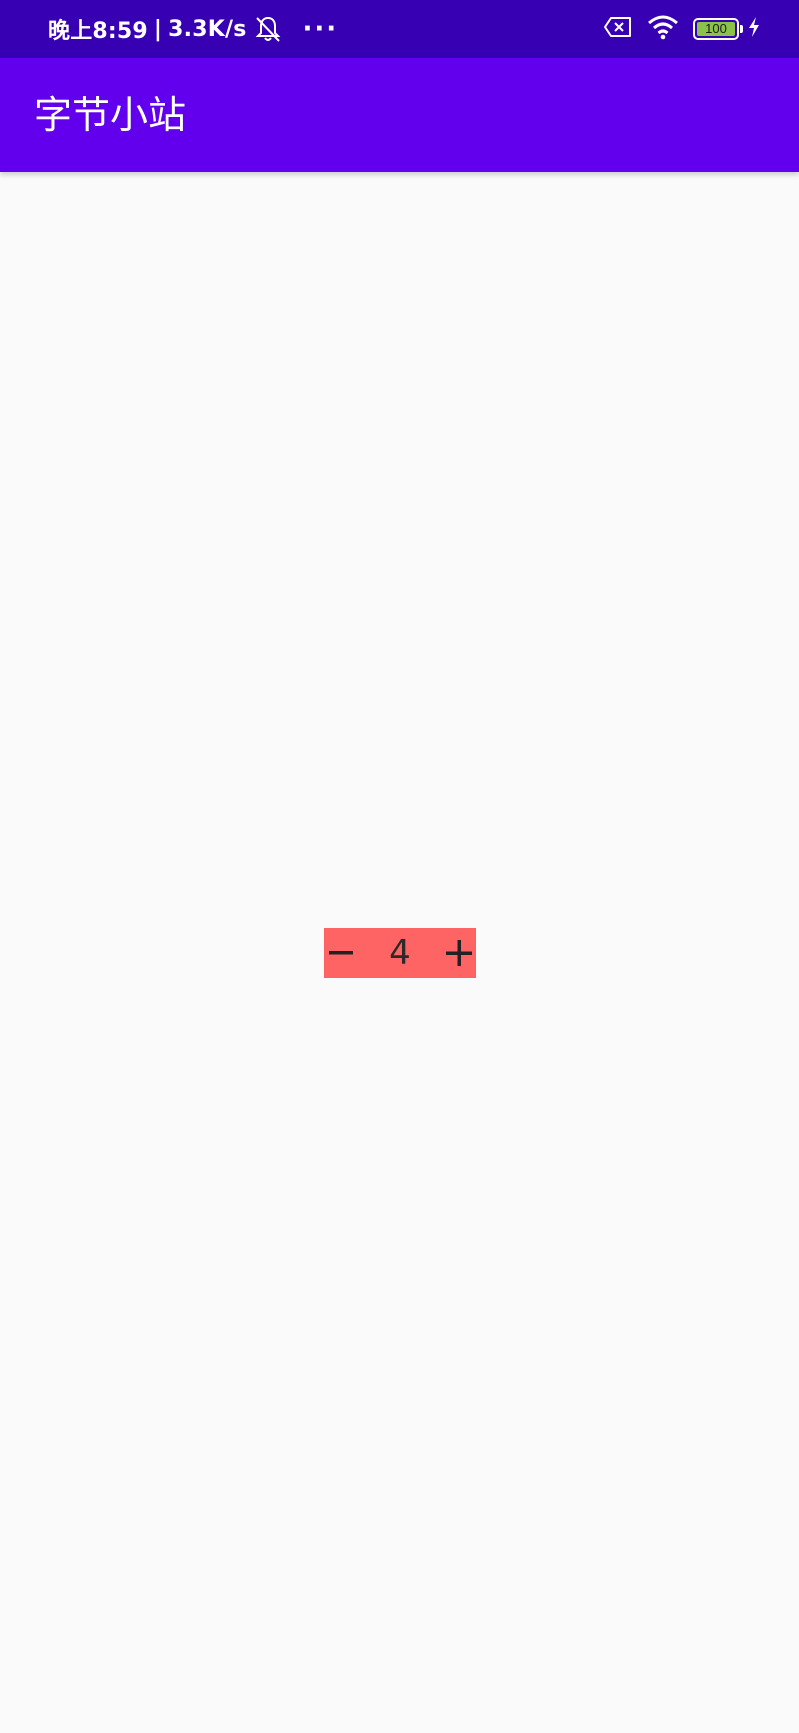 Image resolution: width=799 pixels, height=1733 pixels. I want to click on decrement-button, so click(341, 953).